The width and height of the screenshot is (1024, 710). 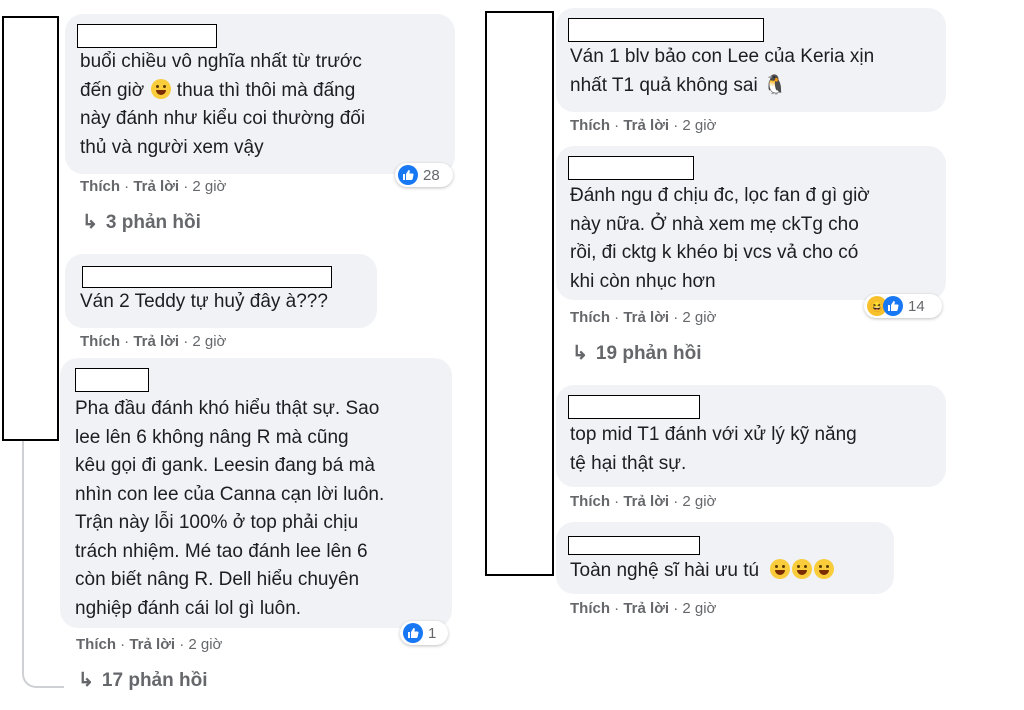 What do you see at coordinates (143, 680) in the screenshot?
I see `view-replies-link: ↳ 17 phản hồi` at bounding box center [143, 680].